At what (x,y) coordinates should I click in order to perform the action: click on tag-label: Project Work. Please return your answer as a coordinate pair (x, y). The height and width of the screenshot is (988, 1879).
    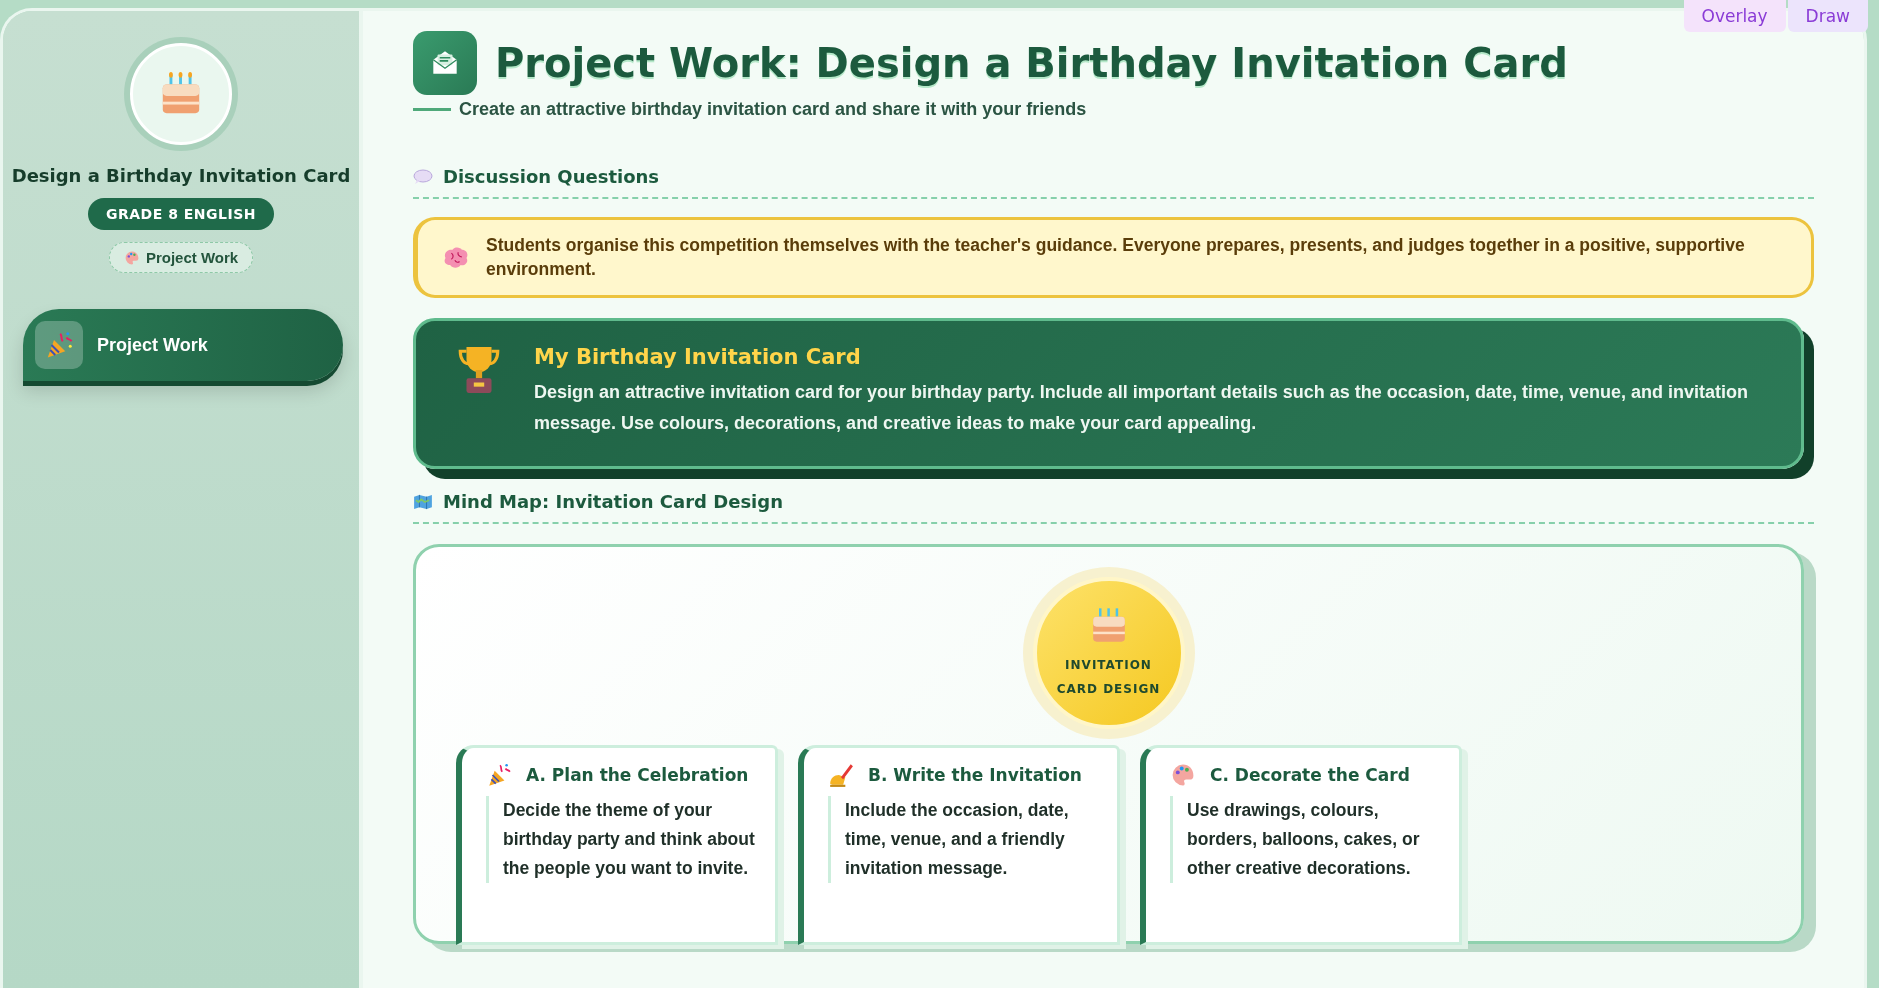
    Looking at the image, I should click on (192, 257).